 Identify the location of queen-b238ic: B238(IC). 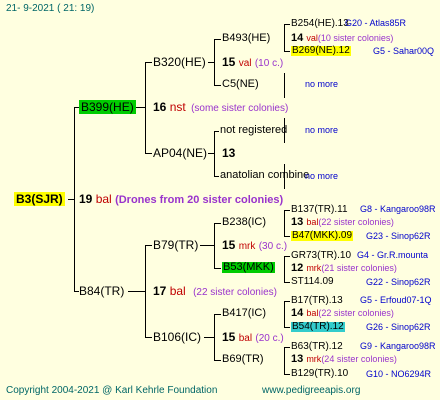
(244, 222).